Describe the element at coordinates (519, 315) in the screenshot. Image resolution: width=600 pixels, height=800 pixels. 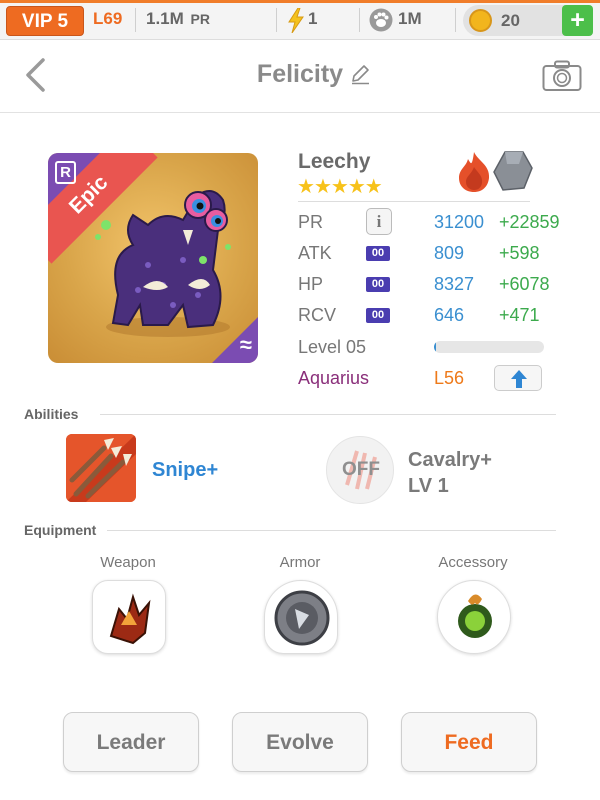
I see `stat-bonus-rcv: +471` at that location.